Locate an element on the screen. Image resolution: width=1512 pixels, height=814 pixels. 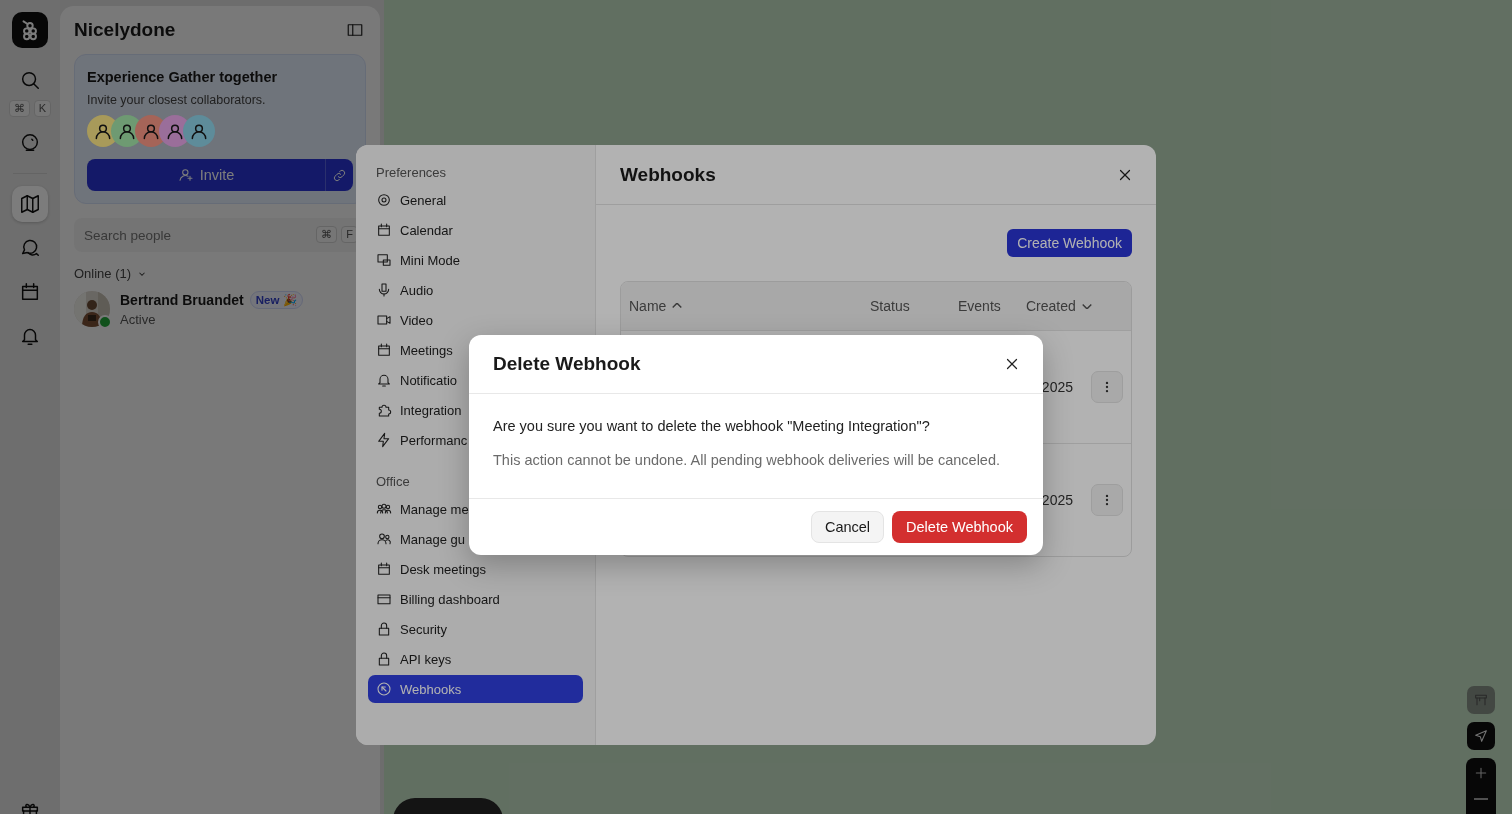
warning-text: This action cannot be undone. All pending webhook deliveries will be canceled. is located at coordinates (747, 460).